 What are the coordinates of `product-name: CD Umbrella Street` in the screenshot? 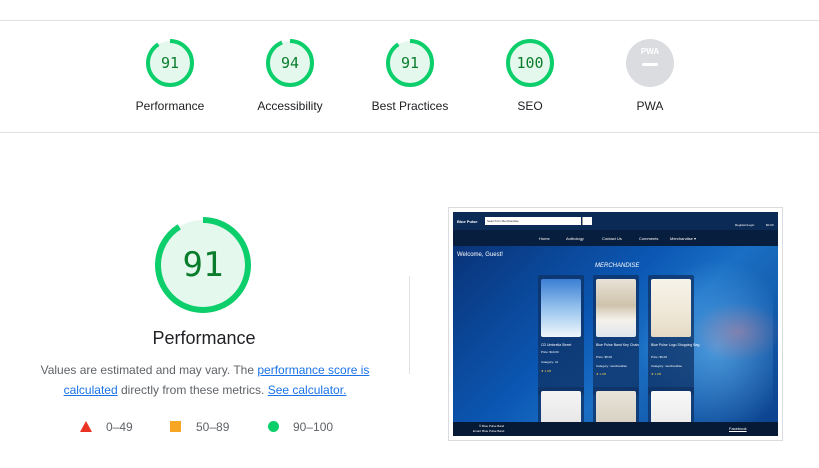 It's located at (556, 345).